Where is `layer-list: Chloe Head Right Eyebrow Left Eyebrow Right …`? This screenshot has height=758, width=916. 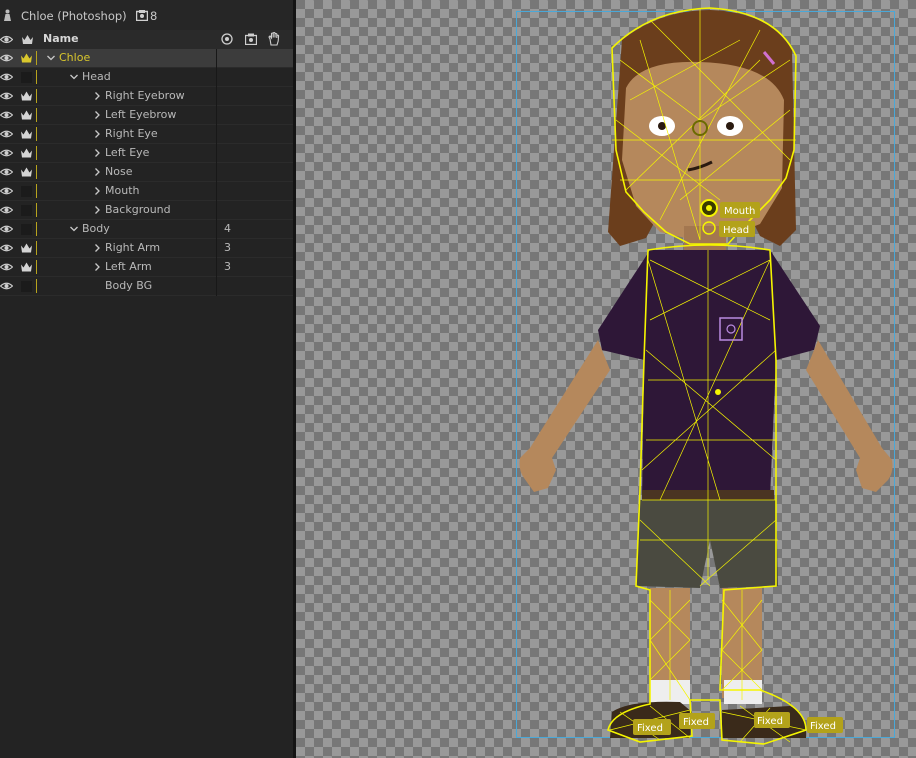 layer-list: Chloe Head Right Eyebrow Left Eyebrow Right … is located at coordinates (146, 172).